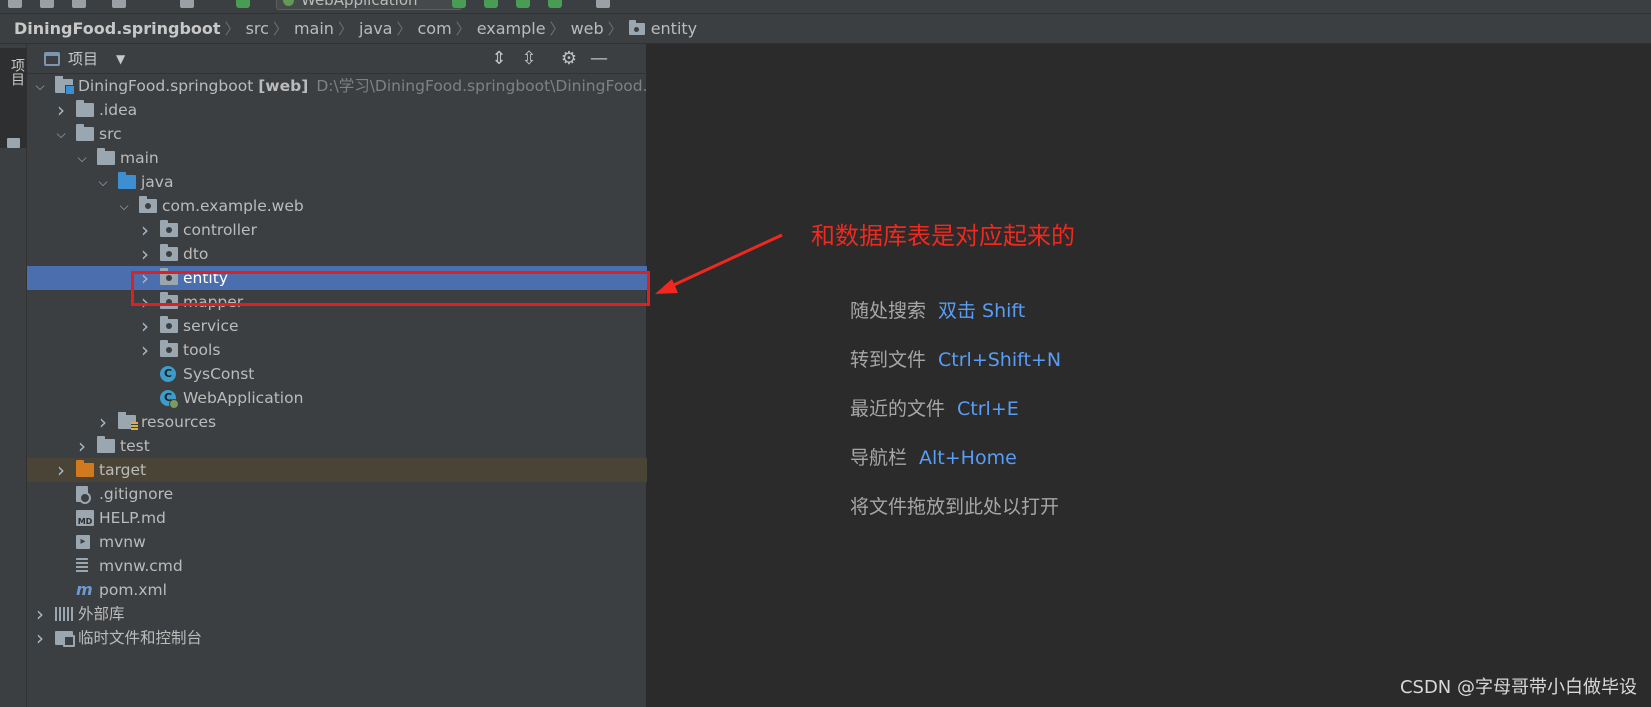 The width and height of the screenshot is (1651, 707). I want to click on class-icon: C, so click(168, 374).